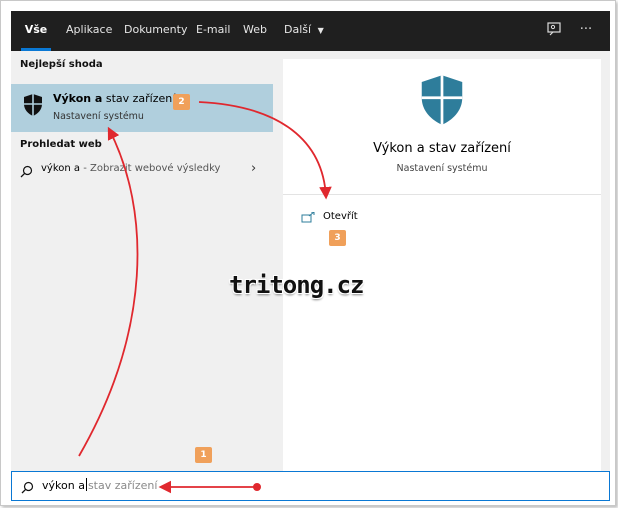 The width and height of the screenshot is (618, 508). Describe the element at coordinates (296, 285) in the screenshot. I see `watermark: tritong.cz` at that location.